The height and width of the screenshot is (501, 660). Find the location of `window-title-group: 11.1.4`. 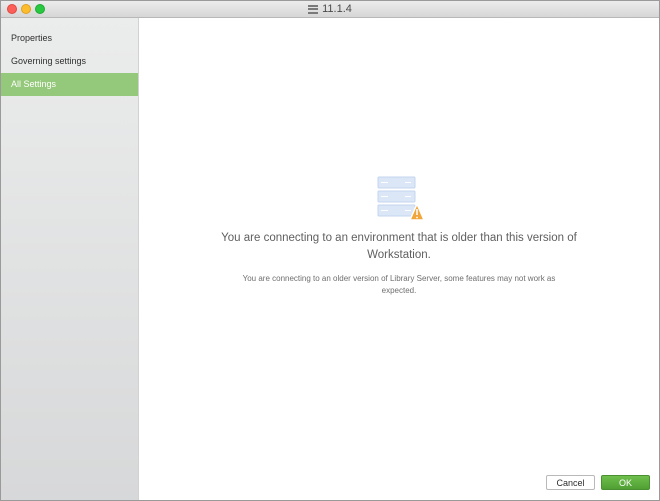

window-title-group: 11.1.4 is located at coordinates (330, 9).